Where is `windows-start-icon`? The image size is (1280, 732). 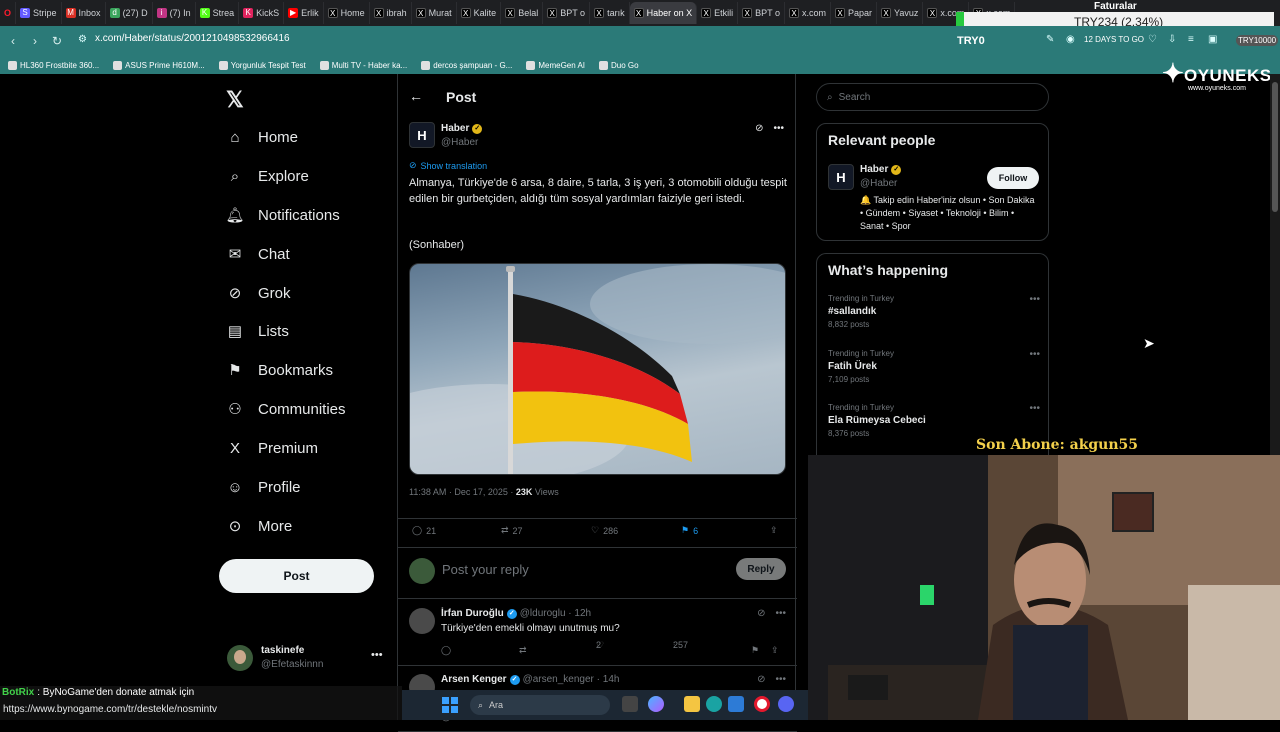
windows-start-icon is located at coordinates (450, 705).